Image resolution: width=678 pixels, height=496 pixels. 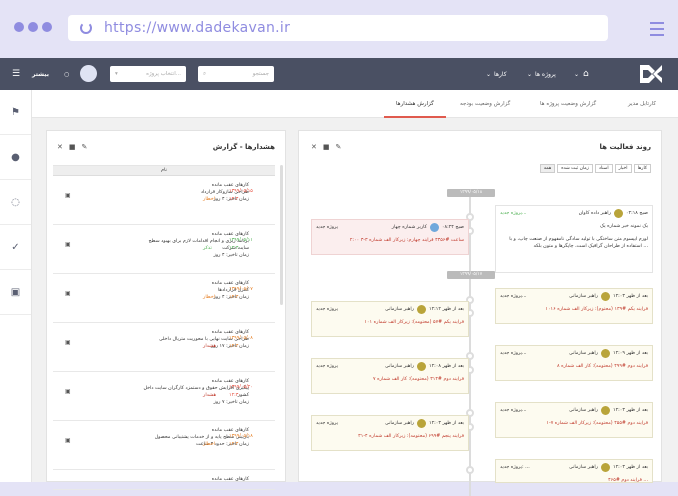 I want to click on search-input: ⌕ جستجو, so click(x=236, y=74).